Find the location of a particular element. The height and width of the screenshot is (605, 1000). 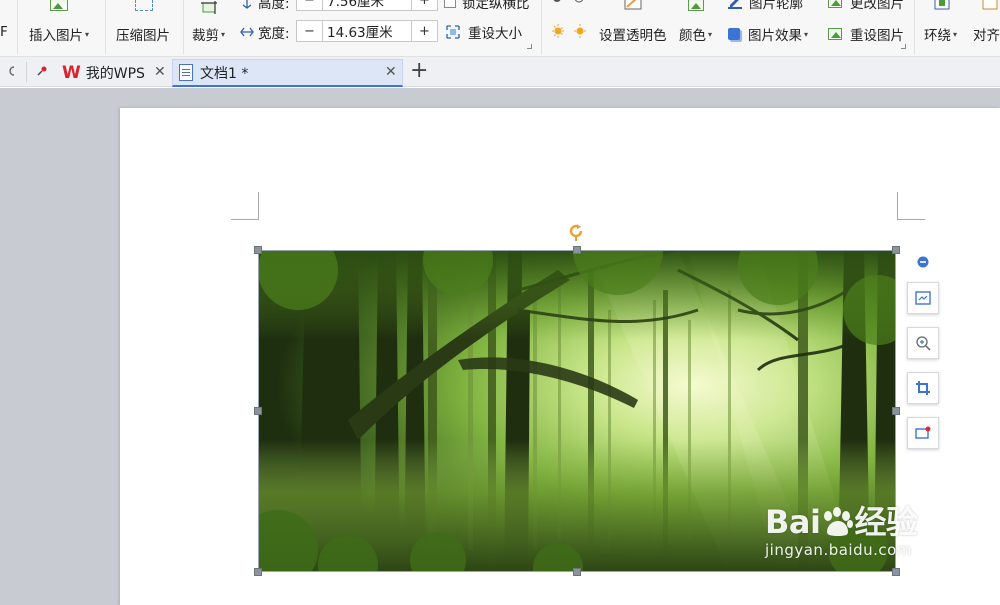

ribbon-cut-label: F is located at coordinates (4, 32).